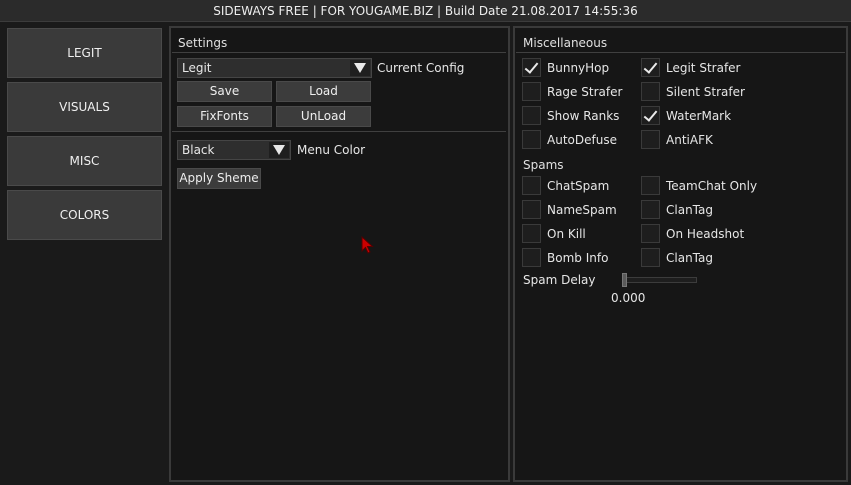 The image size is (851, 485). I want to click on bunnyhop-label: BunnyHop, so click(578, 68).